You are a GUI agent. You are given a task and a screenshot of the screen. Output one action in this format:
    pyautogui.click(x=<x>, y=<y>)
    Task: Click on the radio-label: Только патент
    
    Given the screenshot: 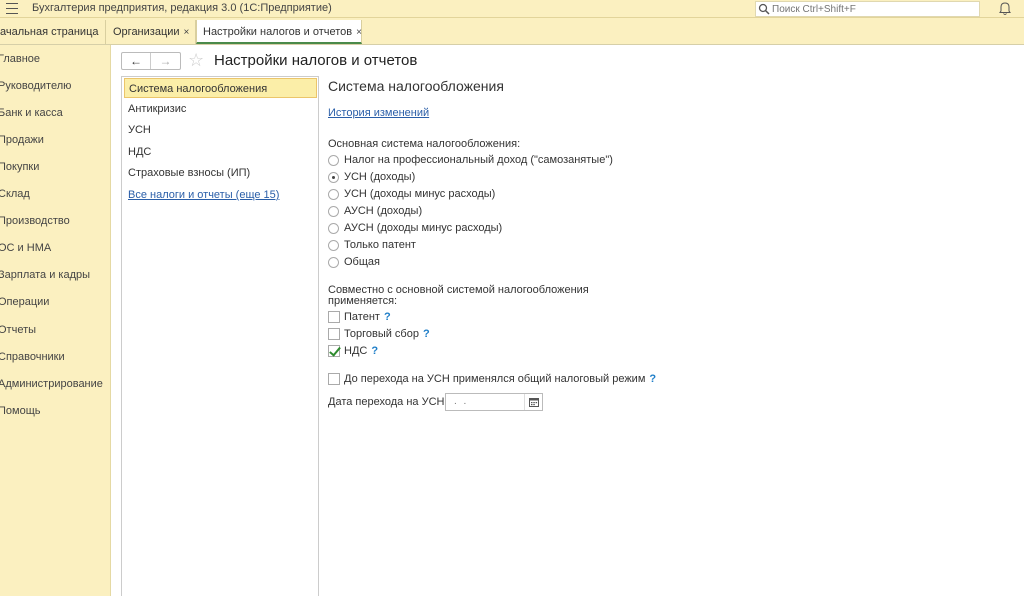 What is the action you would take?
    pyautogui.click(x=380, y=245)
    